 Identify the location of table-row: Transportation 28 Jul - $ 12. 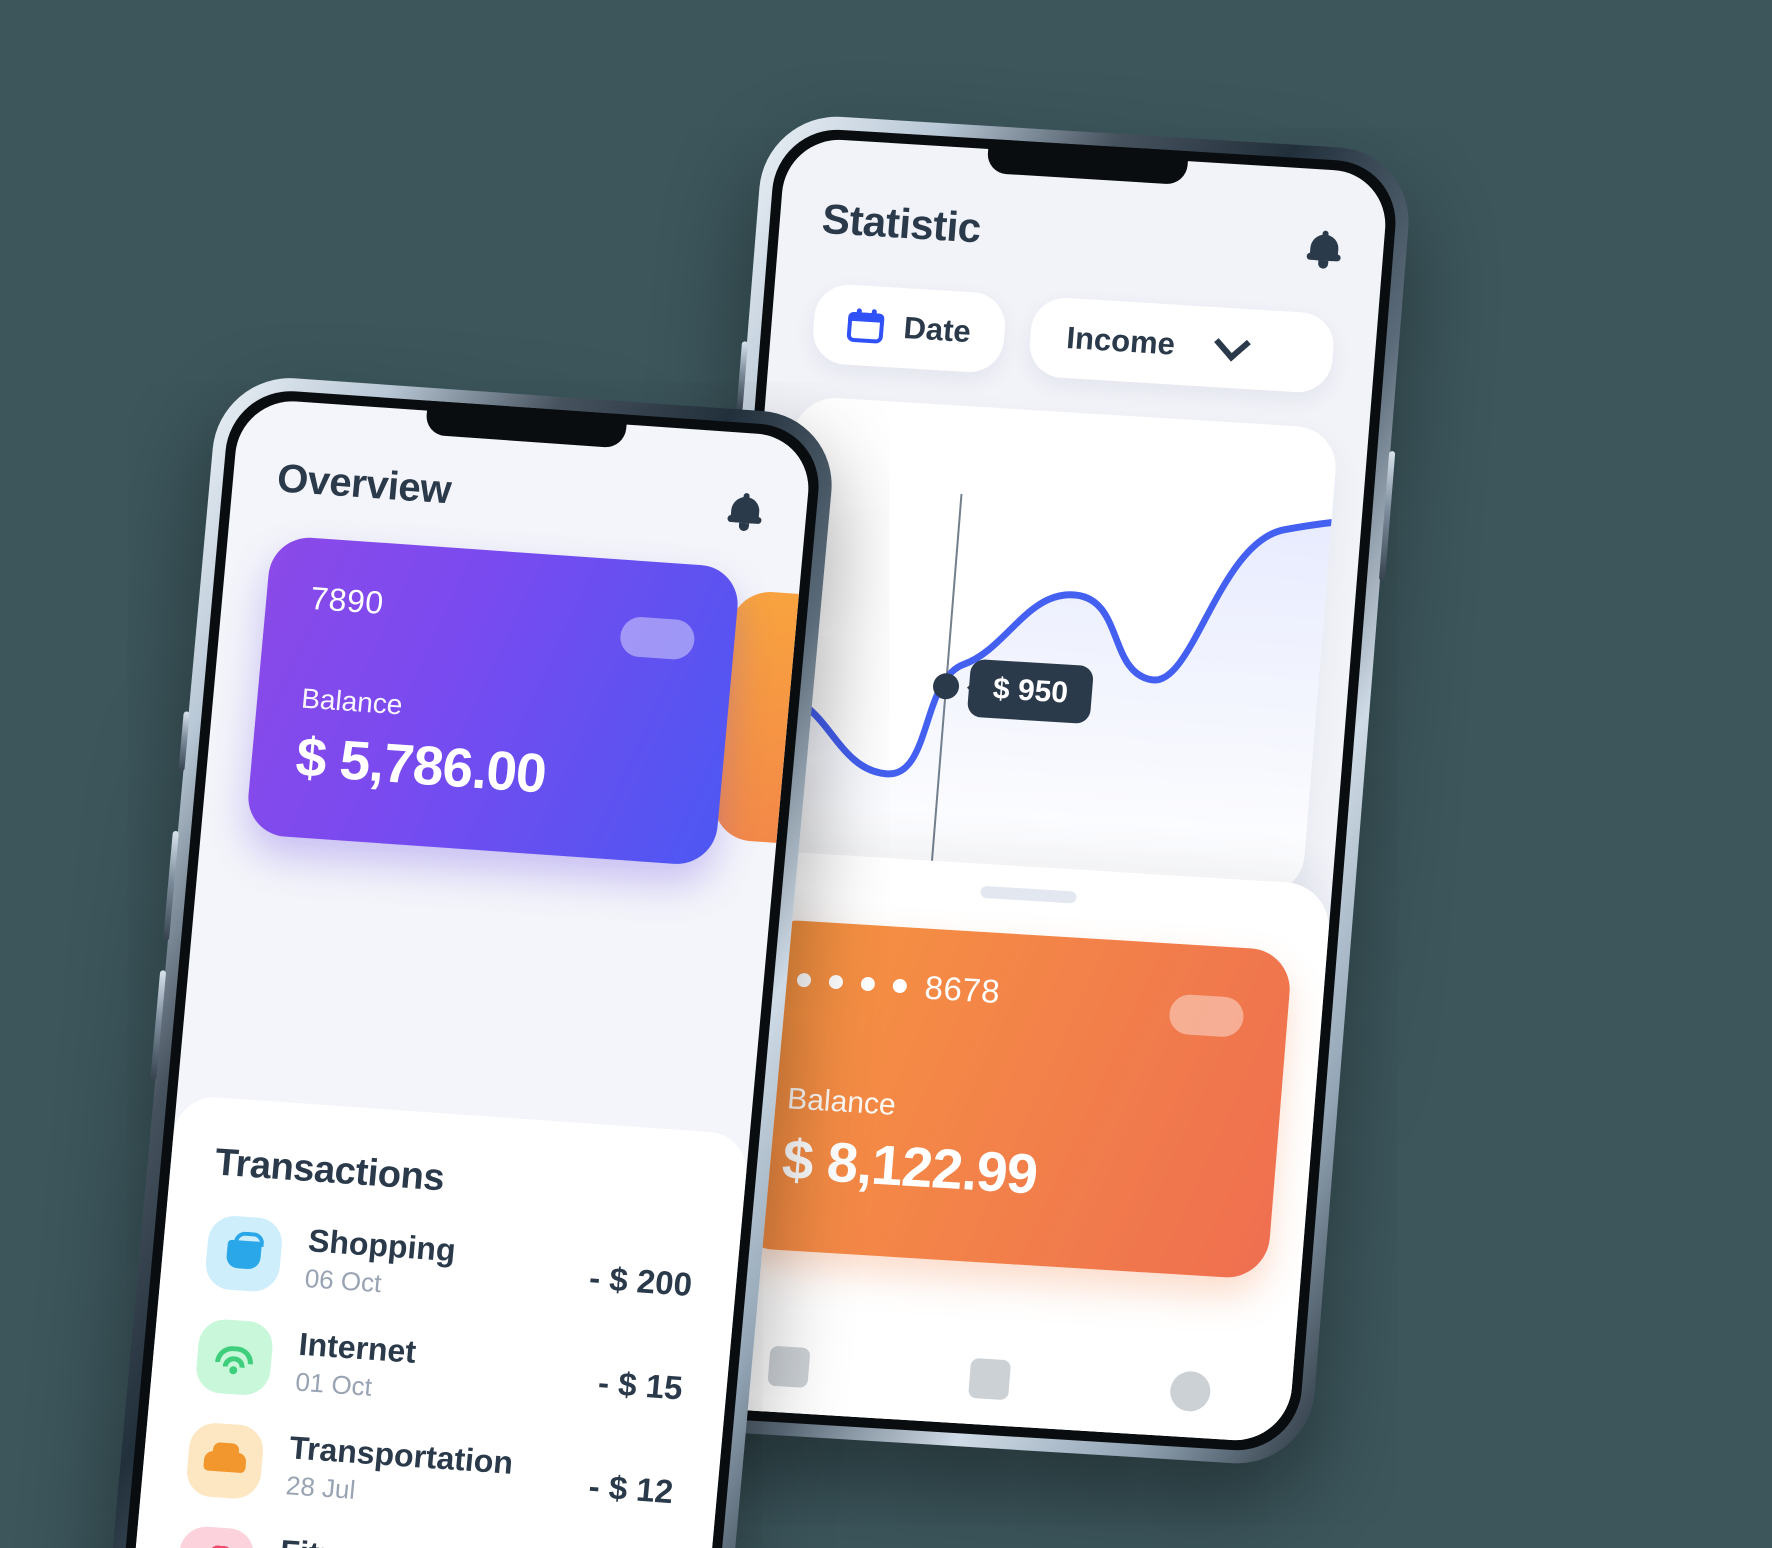
(430, 1475).